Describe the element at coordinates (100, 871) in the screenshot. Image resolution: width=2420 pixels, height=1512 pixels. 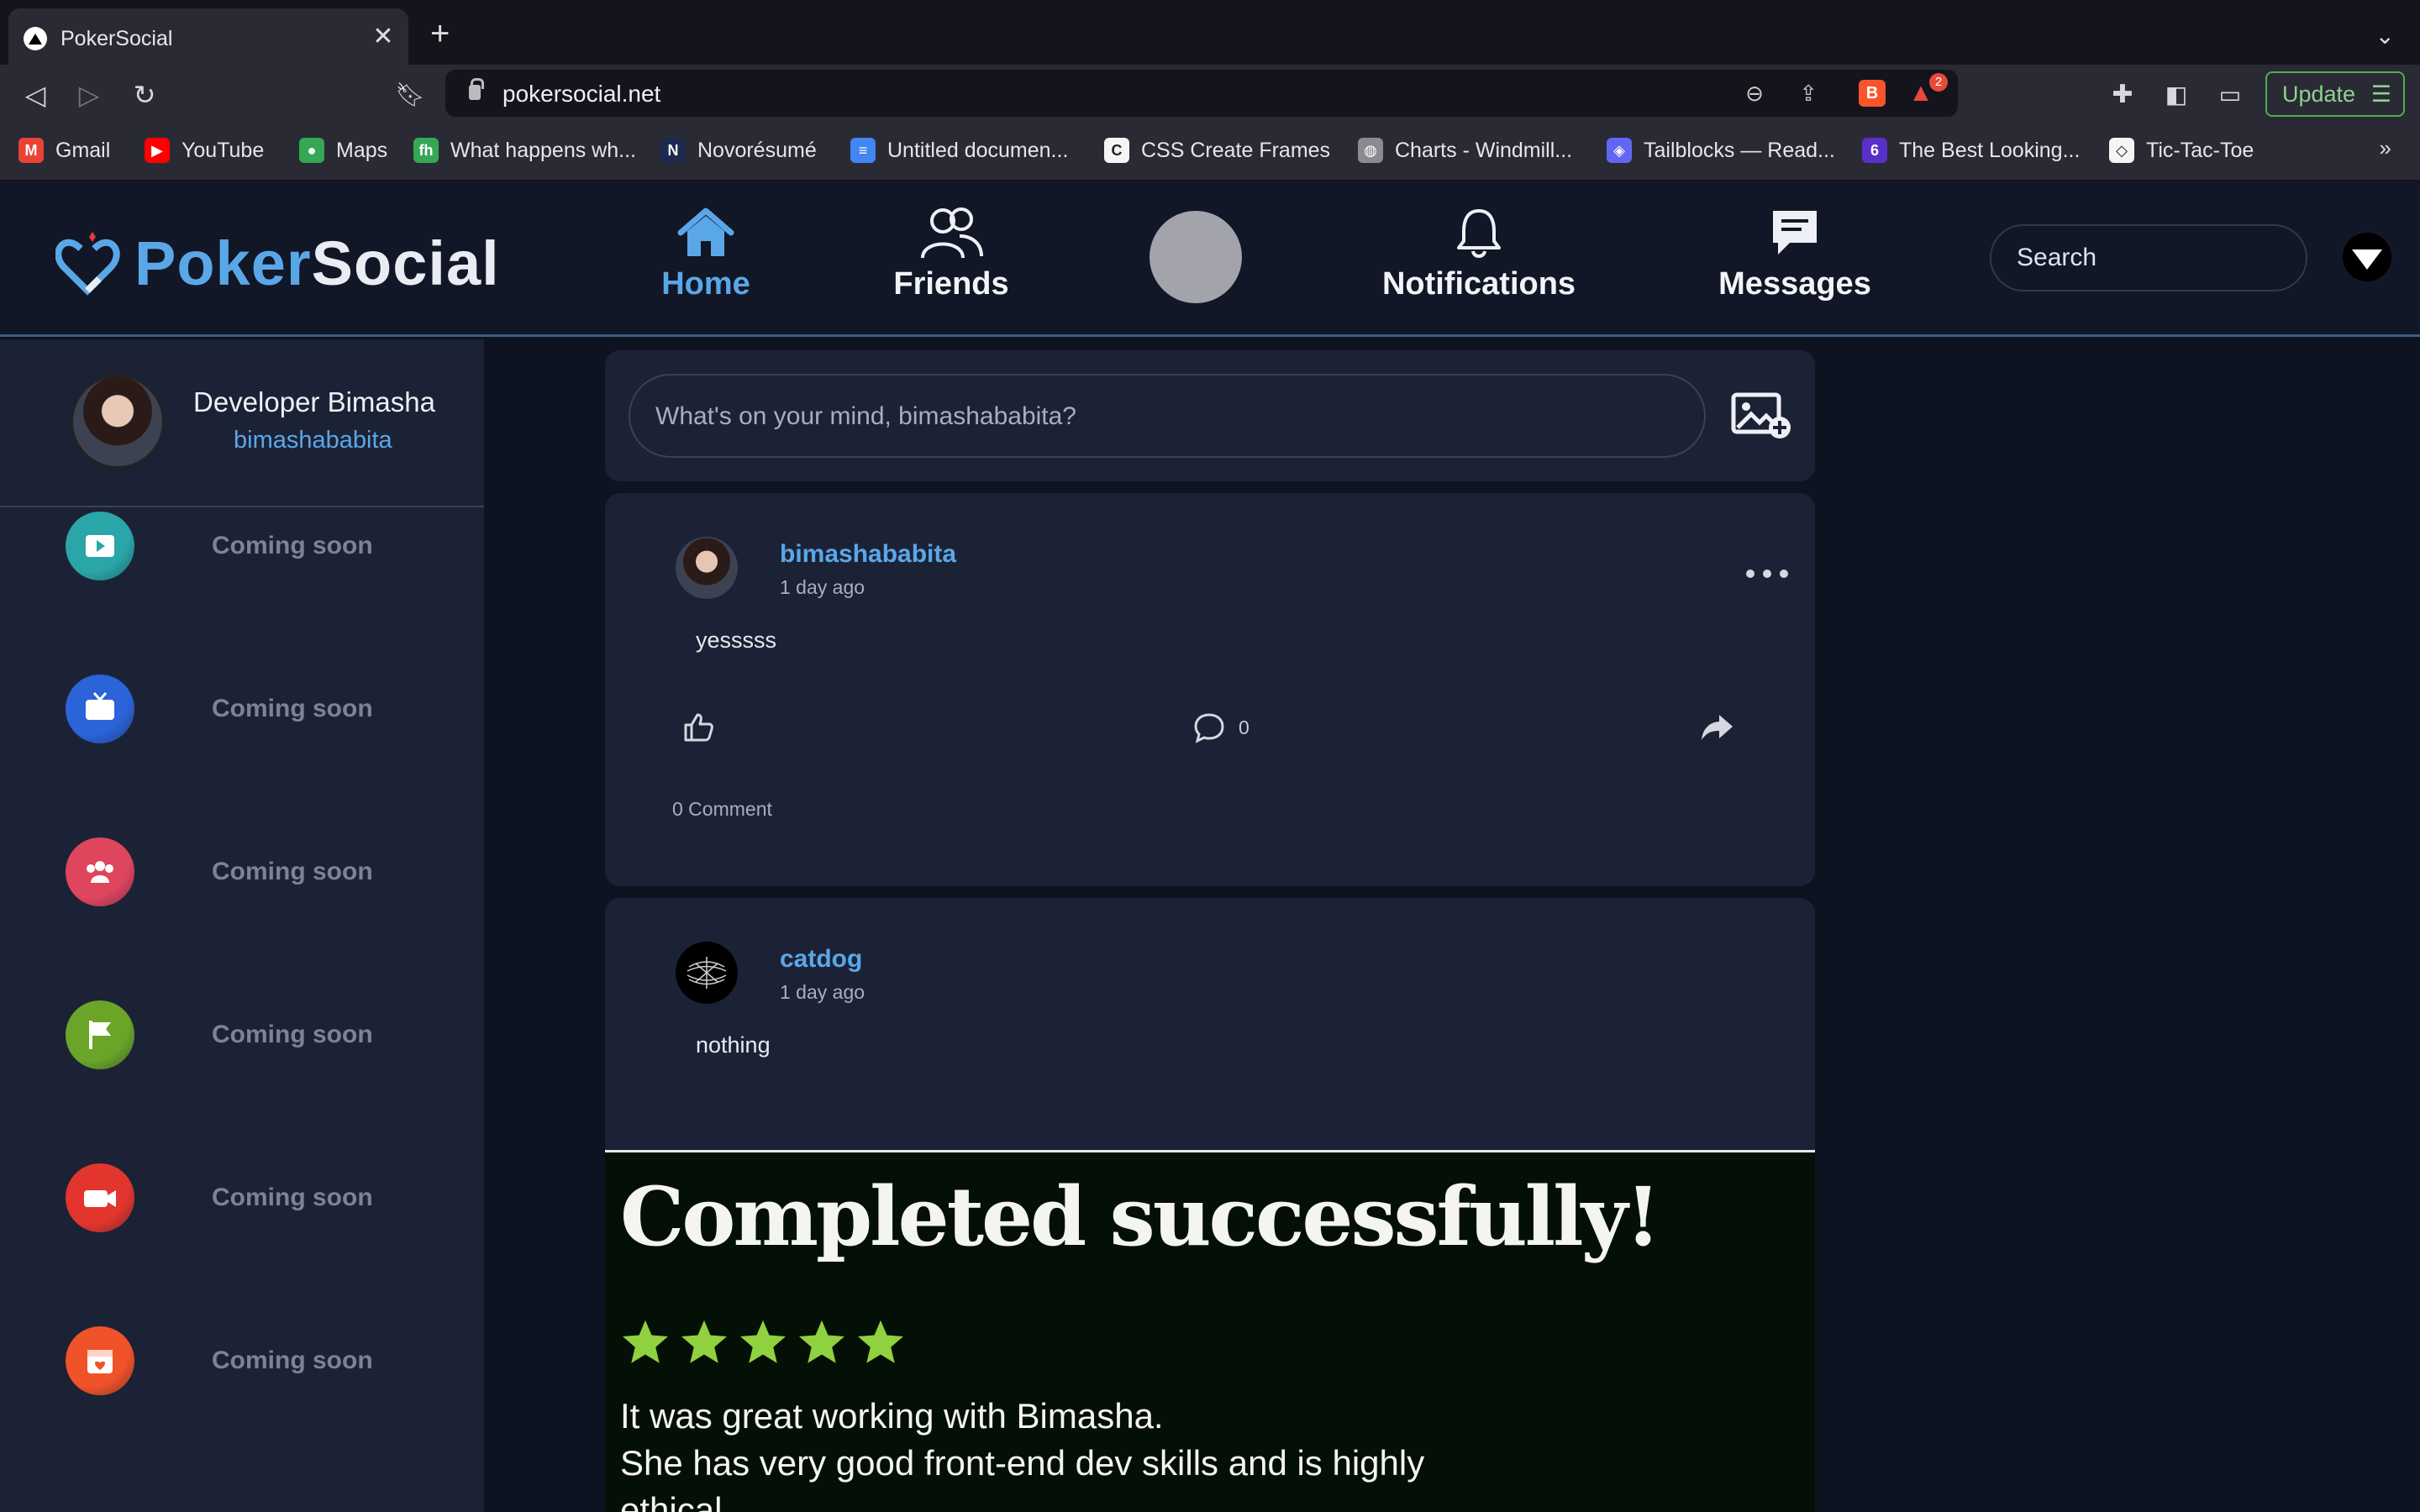
I see `groups-icon` at that location.